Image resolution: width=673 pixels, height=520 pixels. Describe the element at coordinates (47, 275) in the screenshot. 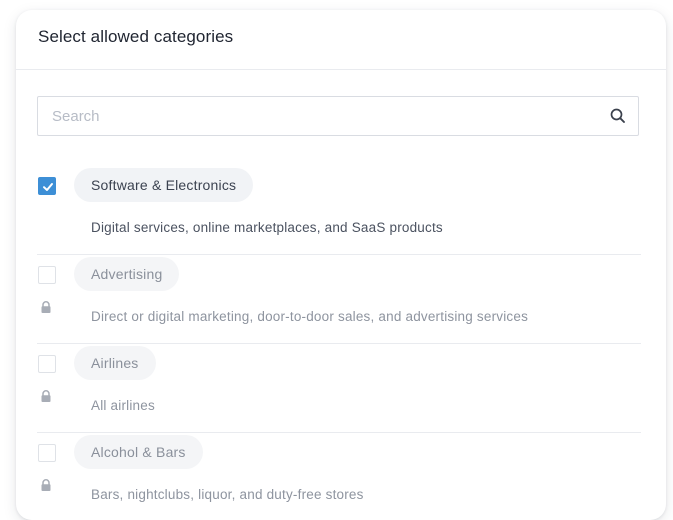

I see `category-checkbox-advertising` at that location.